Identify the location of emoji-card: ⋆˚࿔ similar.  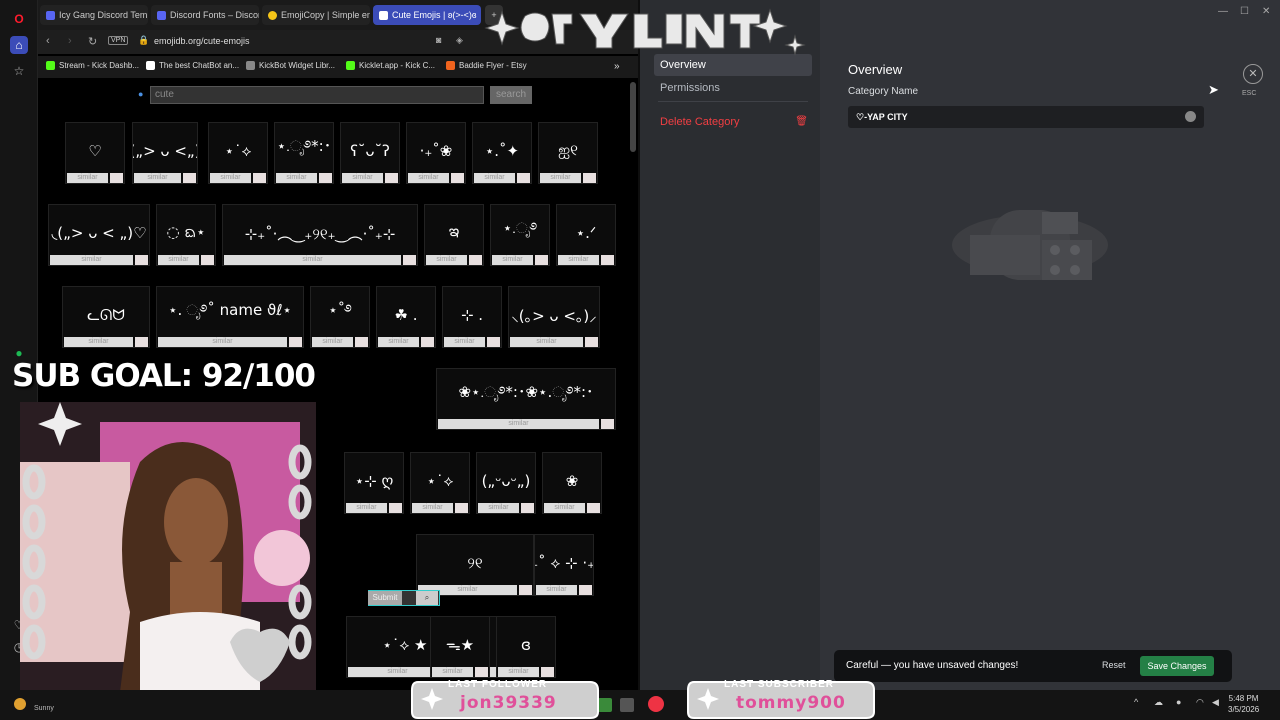
(340, 317).